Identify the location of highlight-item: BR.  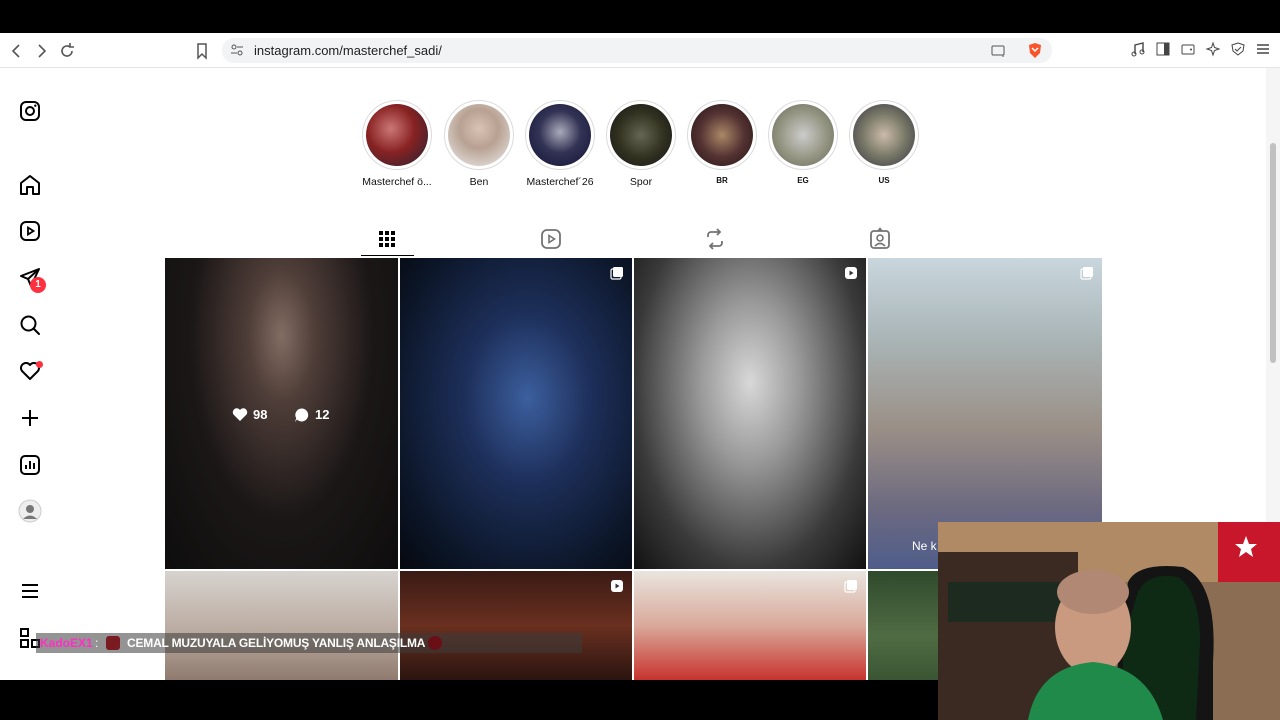
(722, 142).